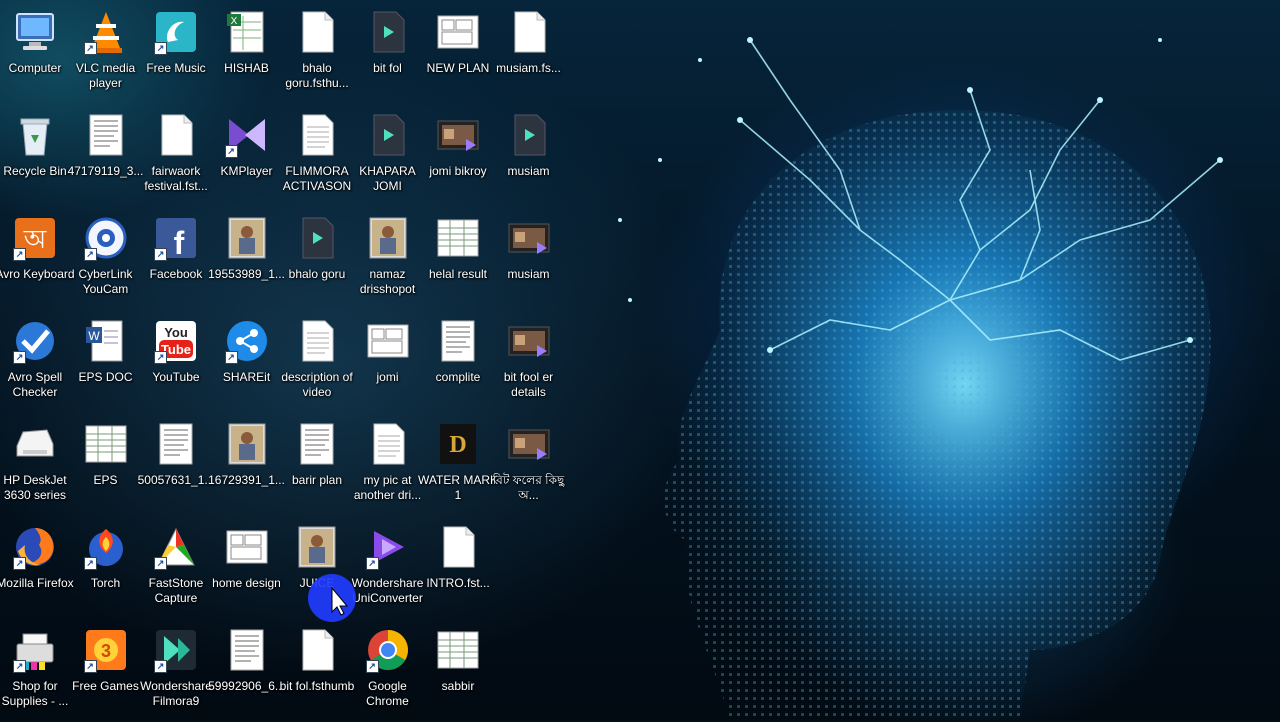 This screenshot has height=722, width=1280. What do you see at coordinates (176, 68) in the screenshot?
I see `desktop-icon-label: Free Music` at bounding box center [176, 68].